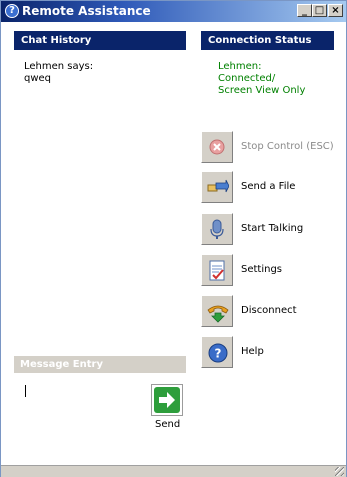 Image resolution: width=347 pixels, height=477 pixels. What do you see at coordinates (252, 351) in the screenshot?
I see `help-label: Help` at bounding box center [252, 351].